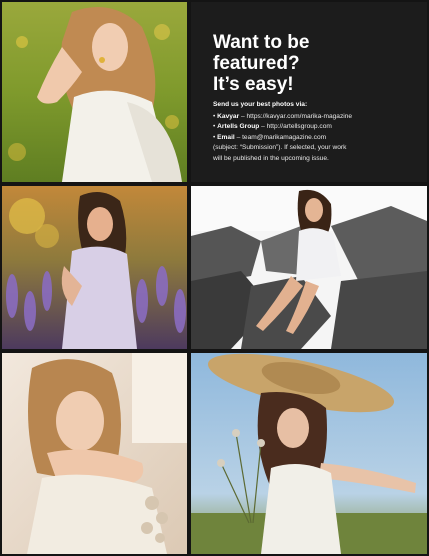  I want to click on headline-line: Want to be, so click(261, 42).